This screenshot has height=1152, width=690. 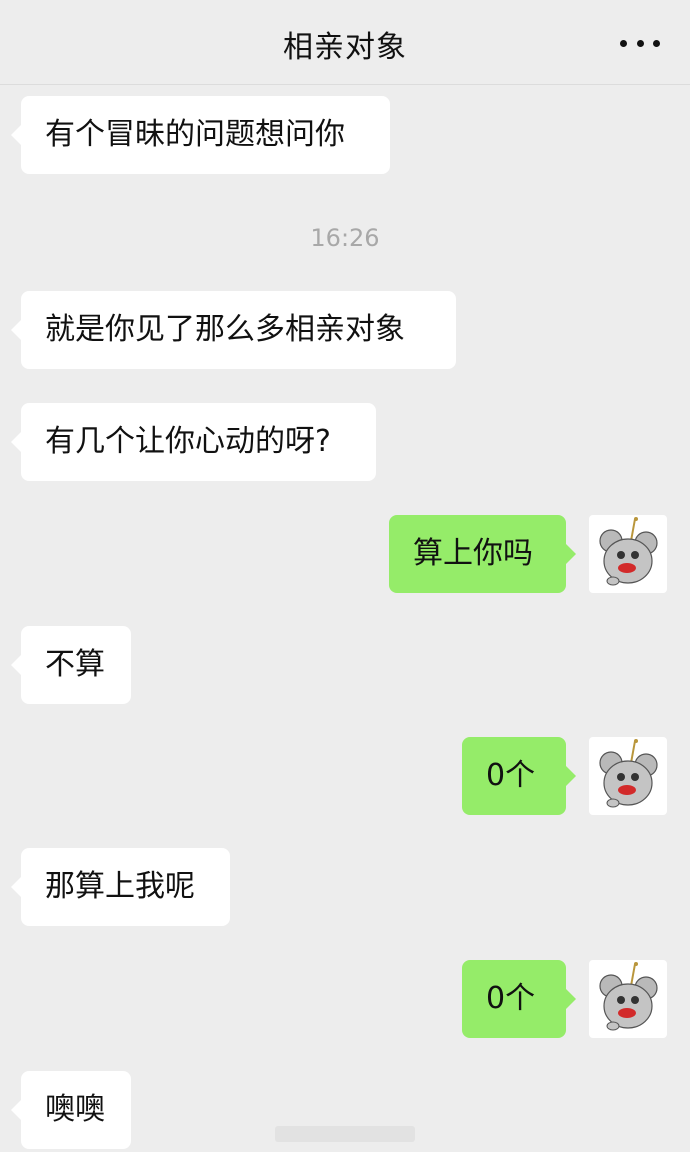 What do you see at coordinates (225, 329) in the screenshot?
I see `message-text: 就是你见了那么多相亲对象` at bounding box center [225, 329].